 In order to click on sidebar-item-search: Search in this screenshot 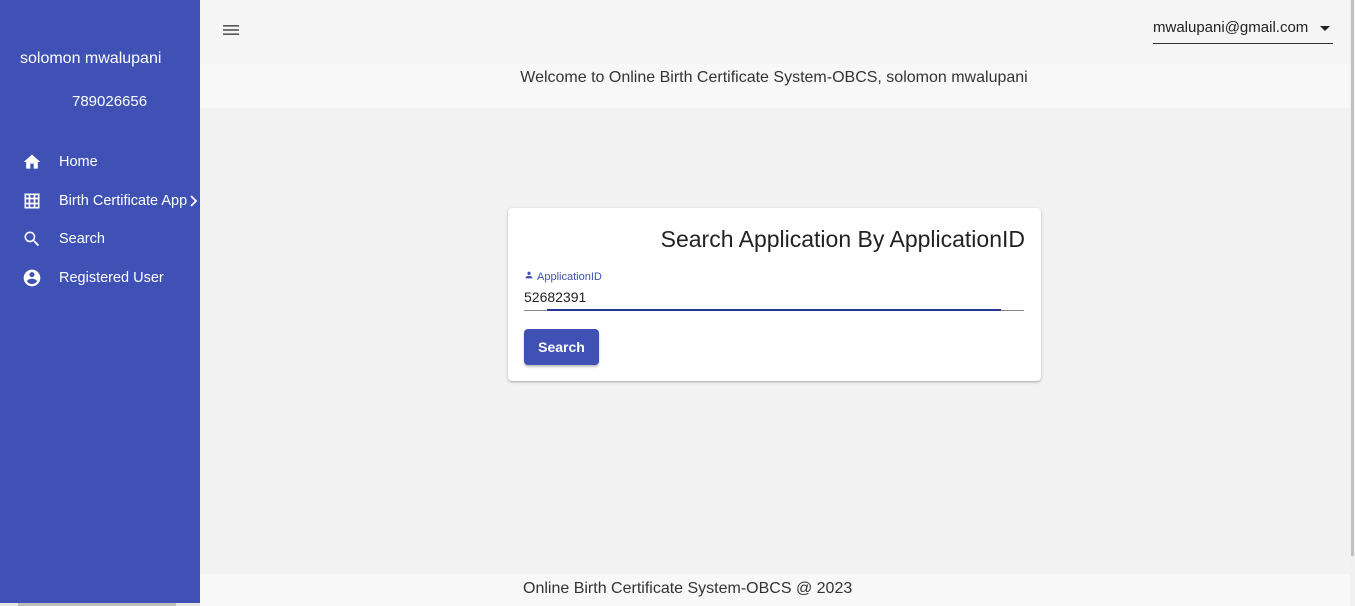, I will do `click(100, 239)`.